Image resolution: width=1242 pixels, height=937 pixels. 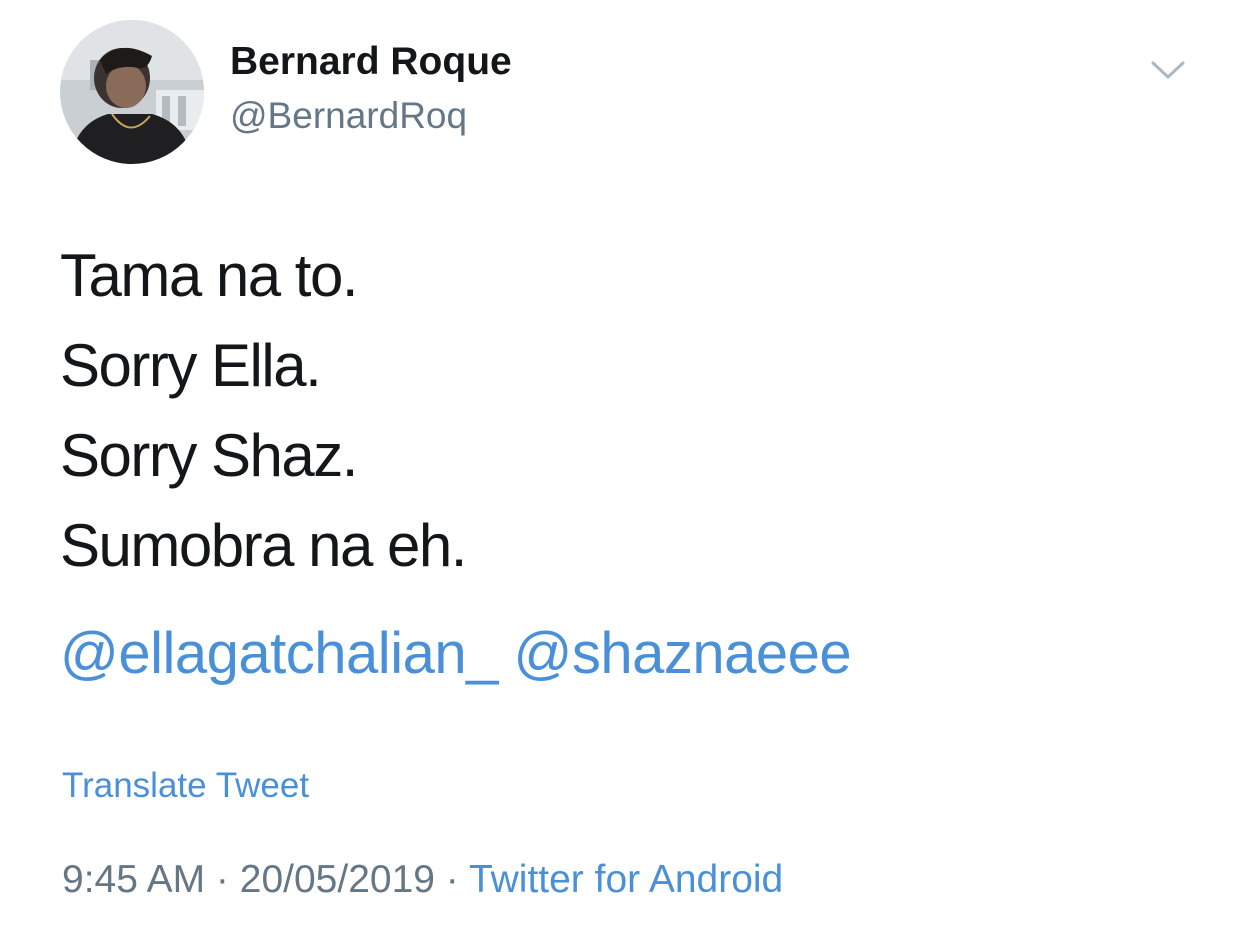 I want to click on mention-link: @ellagatchalian_, so click(x=279, y=653).